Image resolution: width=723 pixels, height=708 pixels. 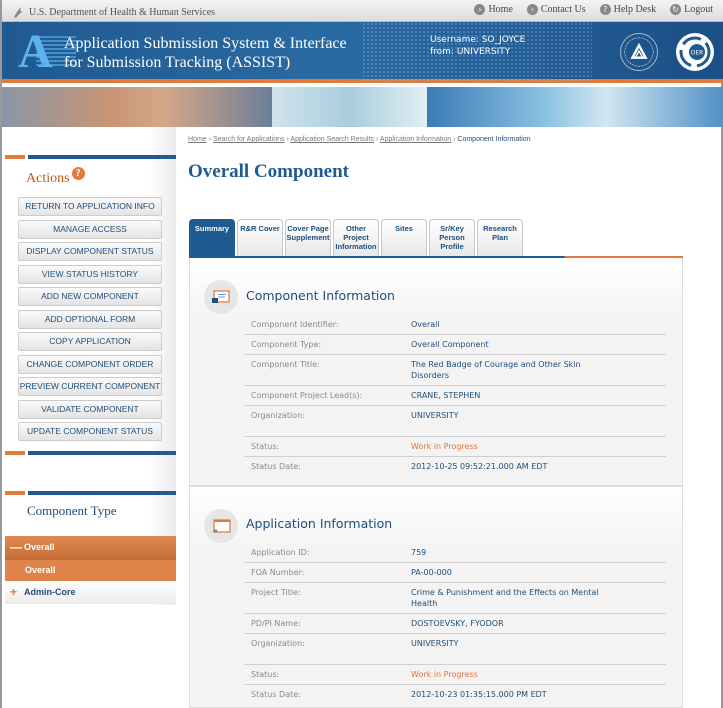 I want to click on photo-hands-keyboard, so click(x=137, y=107).